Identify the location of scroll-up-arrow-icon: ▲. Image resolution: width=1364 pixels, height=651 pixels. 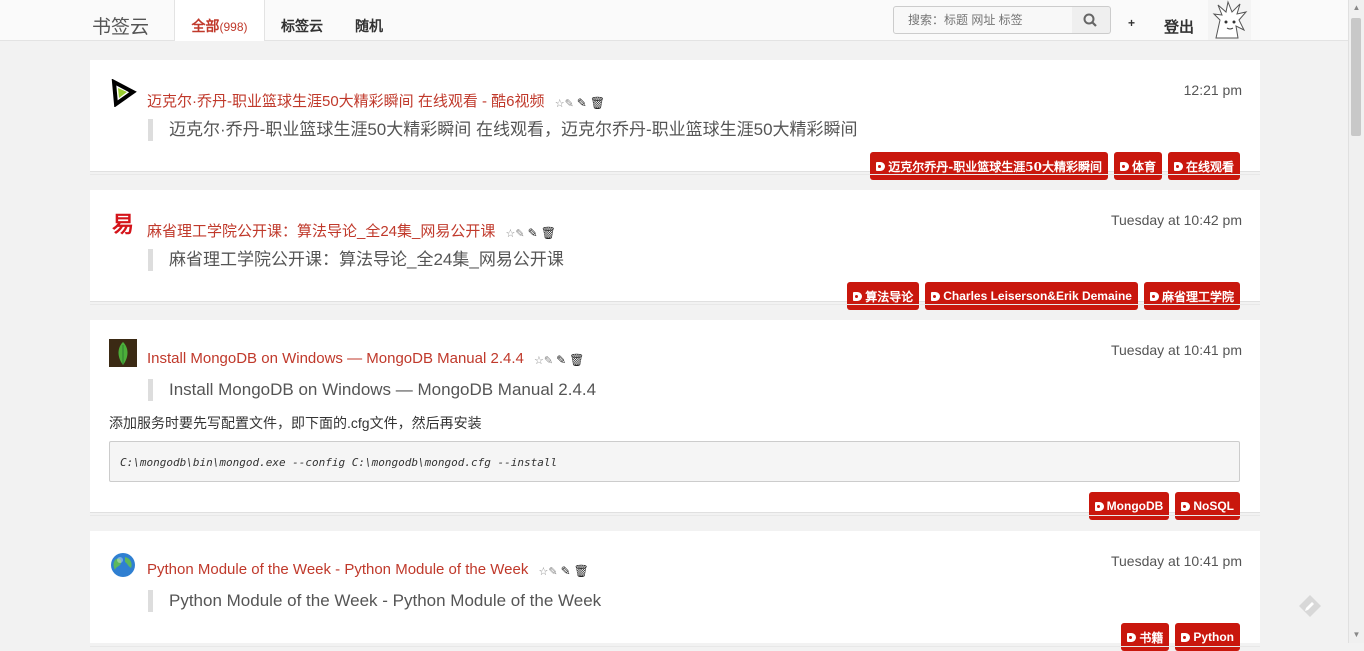
(1356, 8).